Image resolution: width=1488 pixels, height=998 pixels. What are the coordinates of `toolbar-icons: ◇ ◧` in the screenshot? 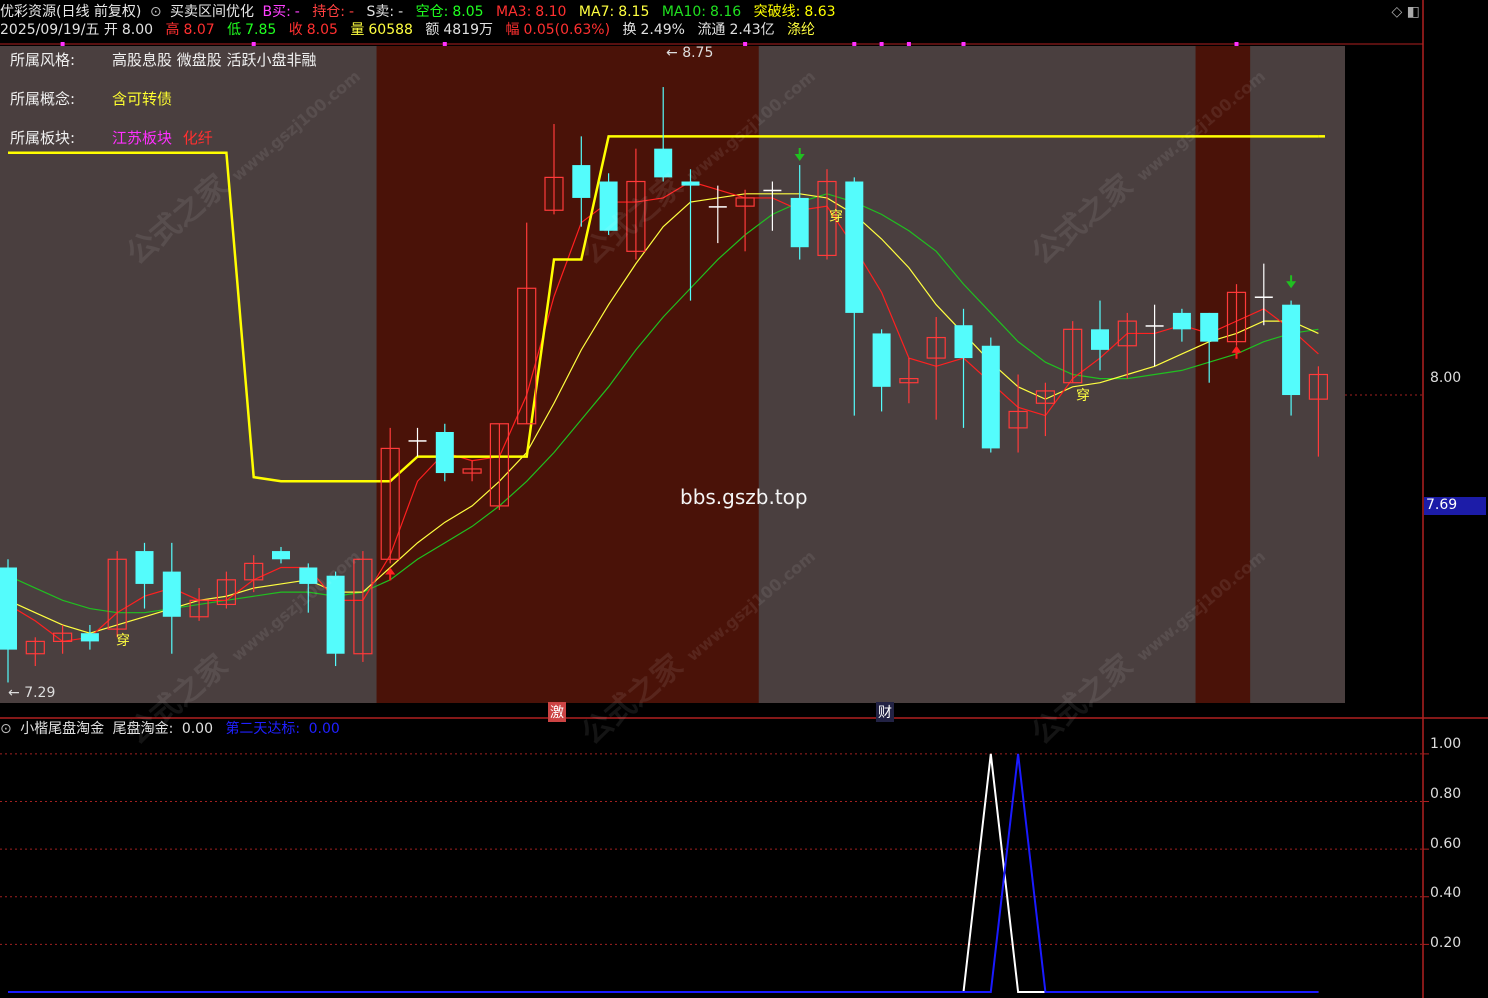 It's located at (1406, 12).